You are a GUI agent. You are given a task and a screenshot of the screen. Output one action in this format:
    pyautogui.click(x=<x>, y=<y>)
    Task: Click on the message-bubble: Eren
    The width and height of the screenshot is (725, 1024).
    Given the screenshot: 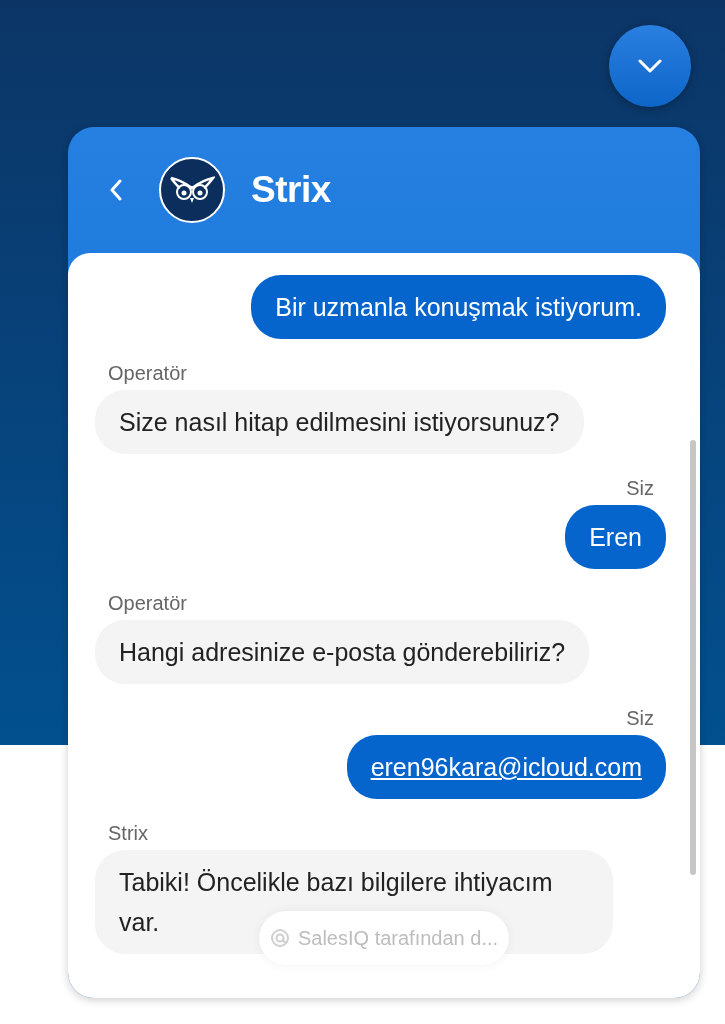 What is the action you would take?
    pyautogui.click(x=615, y=537)
    